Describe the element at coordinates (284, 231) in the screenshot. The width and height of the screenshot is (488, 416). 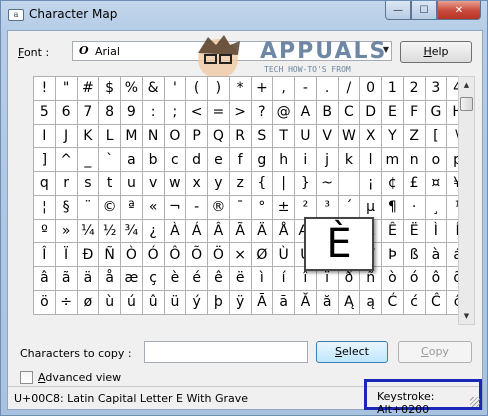
I see `char-cell: Å` at that location.